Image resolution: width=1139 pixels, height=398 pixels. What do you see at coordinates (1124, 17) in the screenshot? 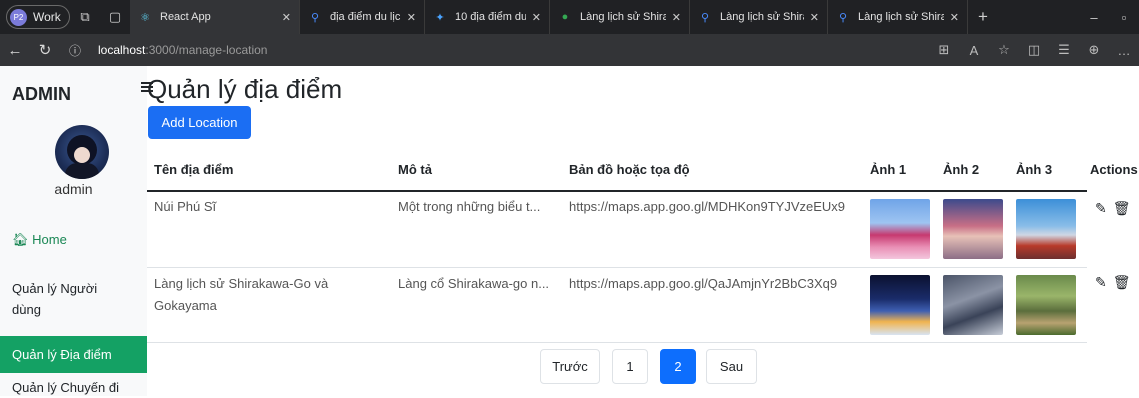
I see `window-icon: ▫` at bounding box center [1124, 17].